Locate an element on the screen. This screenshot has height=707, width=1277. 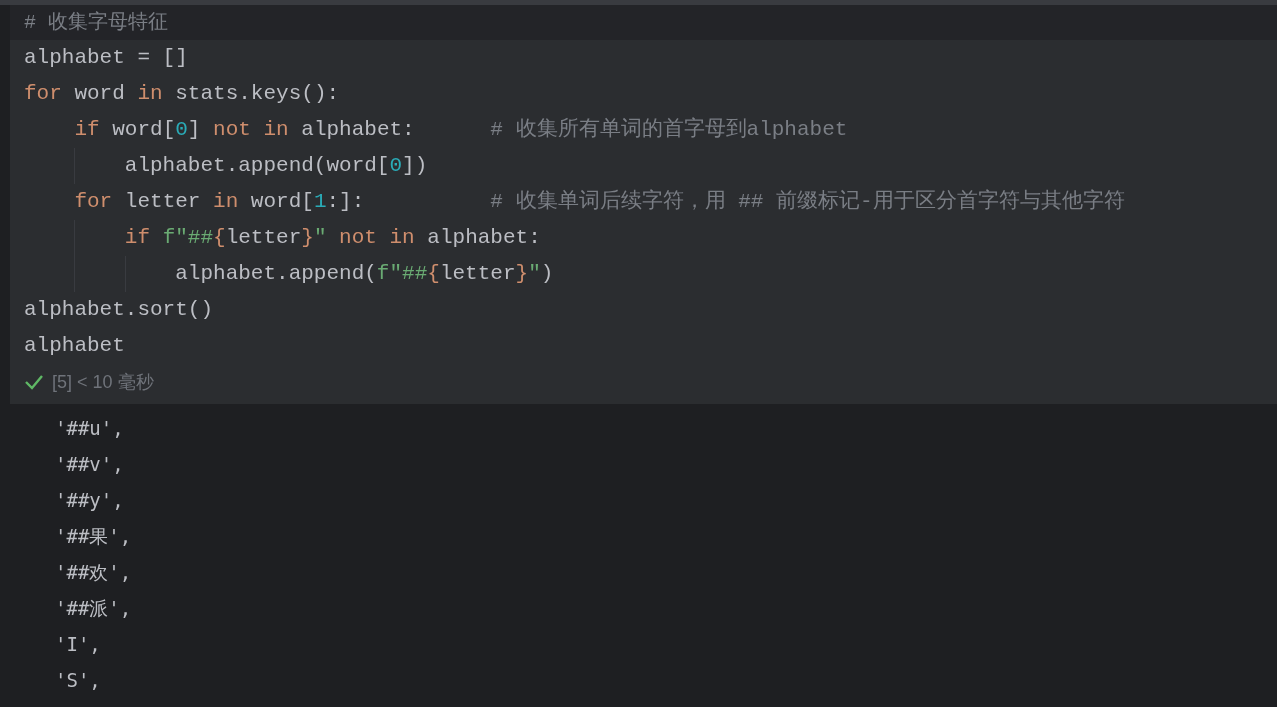
code-line: alphabet = [] is located at coordinates (106, 58).